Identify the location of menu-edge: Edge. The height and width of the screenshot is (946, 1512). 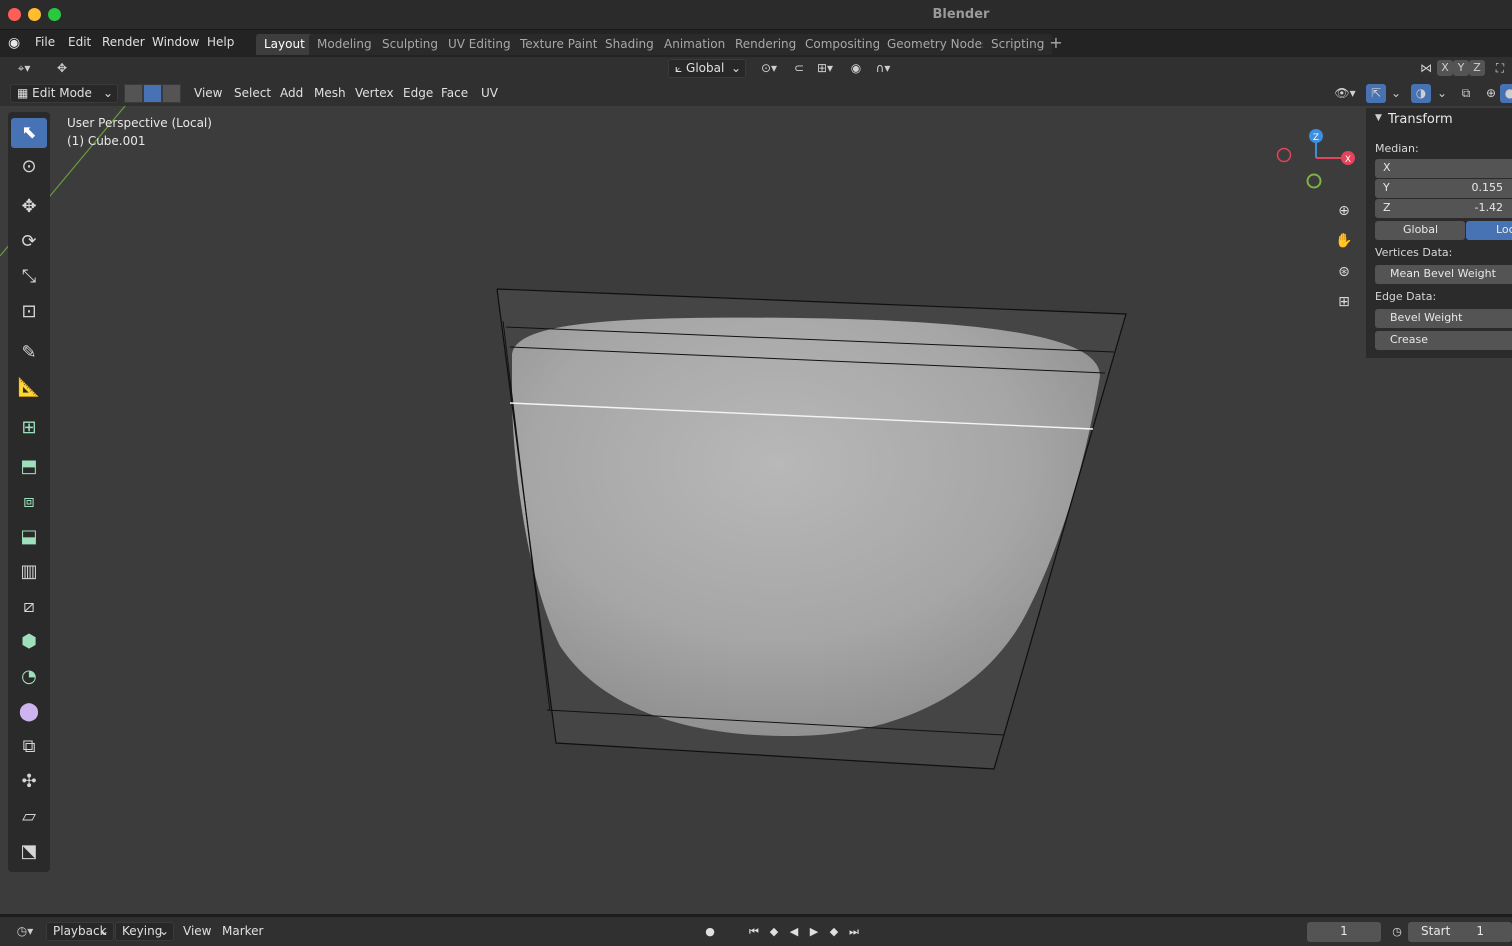
(418, 93).